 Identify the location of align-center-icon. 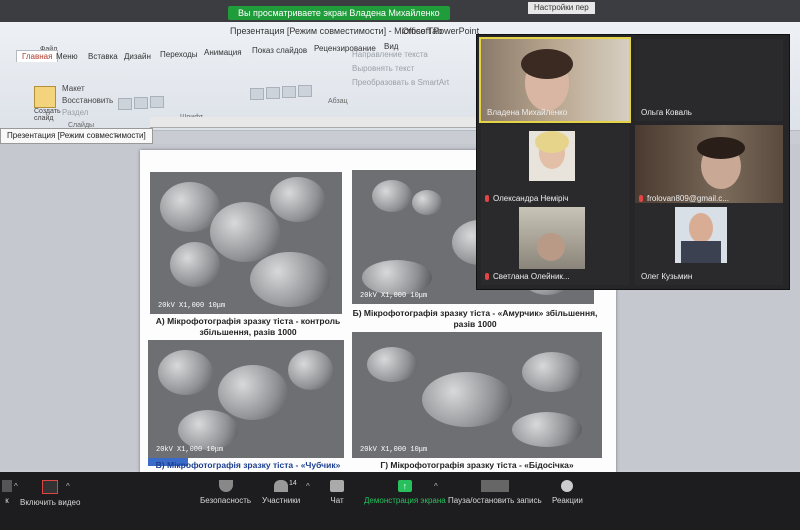
(273, 93).